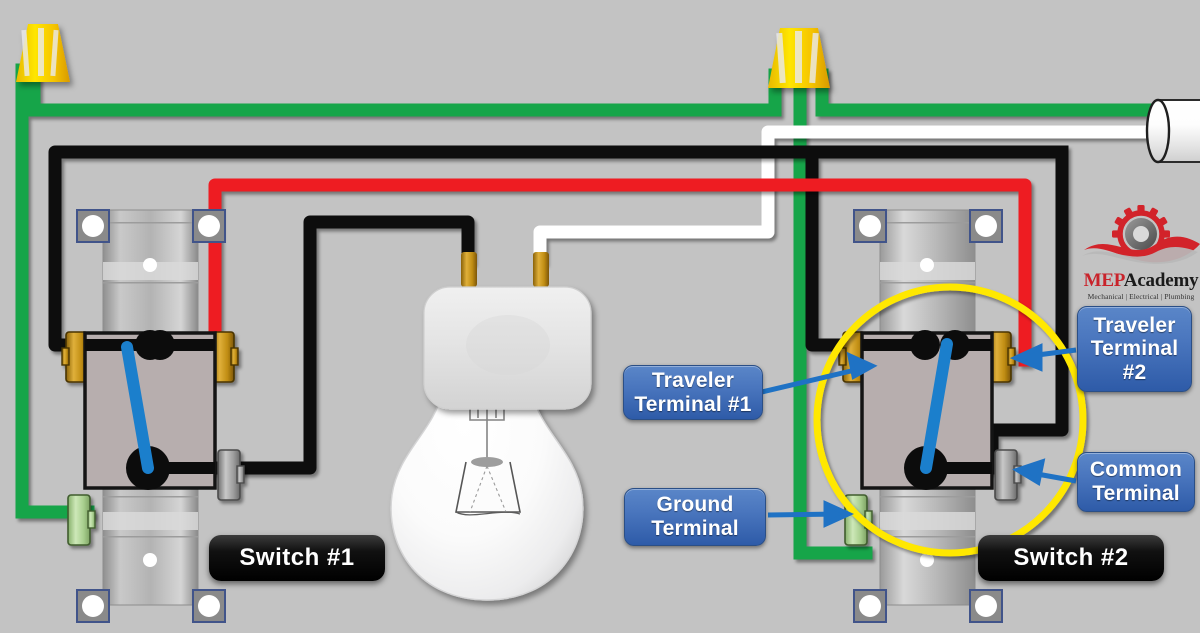  I want to click on callout-ground-terminal: Ground Terminal, so click(695, 517).